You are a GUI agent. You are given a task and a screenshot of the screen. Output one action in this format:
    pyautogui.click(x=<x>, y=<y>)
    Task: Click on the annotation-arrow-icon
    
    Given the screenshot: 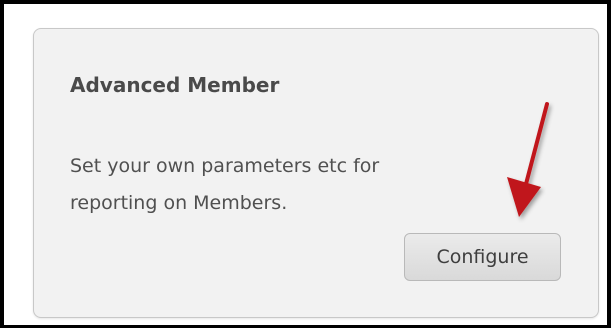 What is the action you would take?
    pyautogui.click(x=528, y=159)
    